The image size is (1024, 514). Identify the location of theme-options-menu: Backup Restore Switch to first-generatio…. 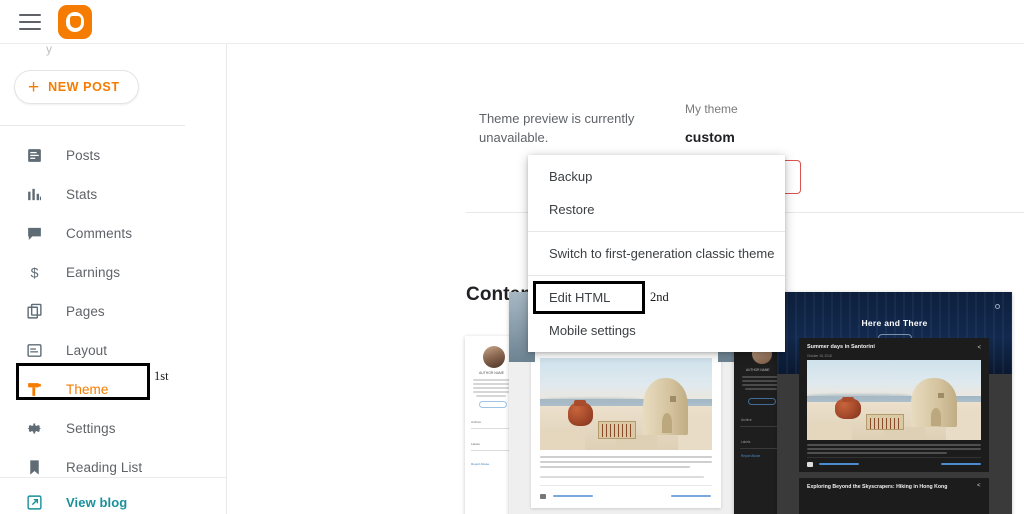
(656, 253).